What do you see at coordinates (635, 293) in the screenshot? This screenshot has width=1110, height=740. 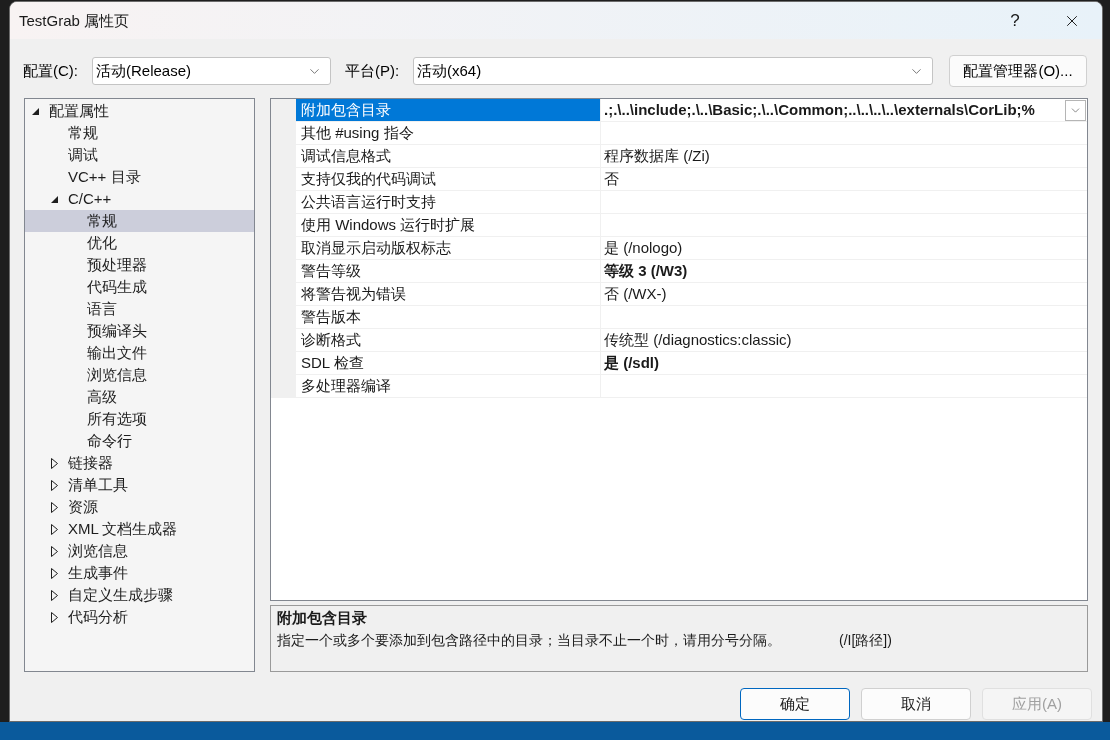 I see `property-value: 否 (/WX-)` at bounding box center [635, 293].